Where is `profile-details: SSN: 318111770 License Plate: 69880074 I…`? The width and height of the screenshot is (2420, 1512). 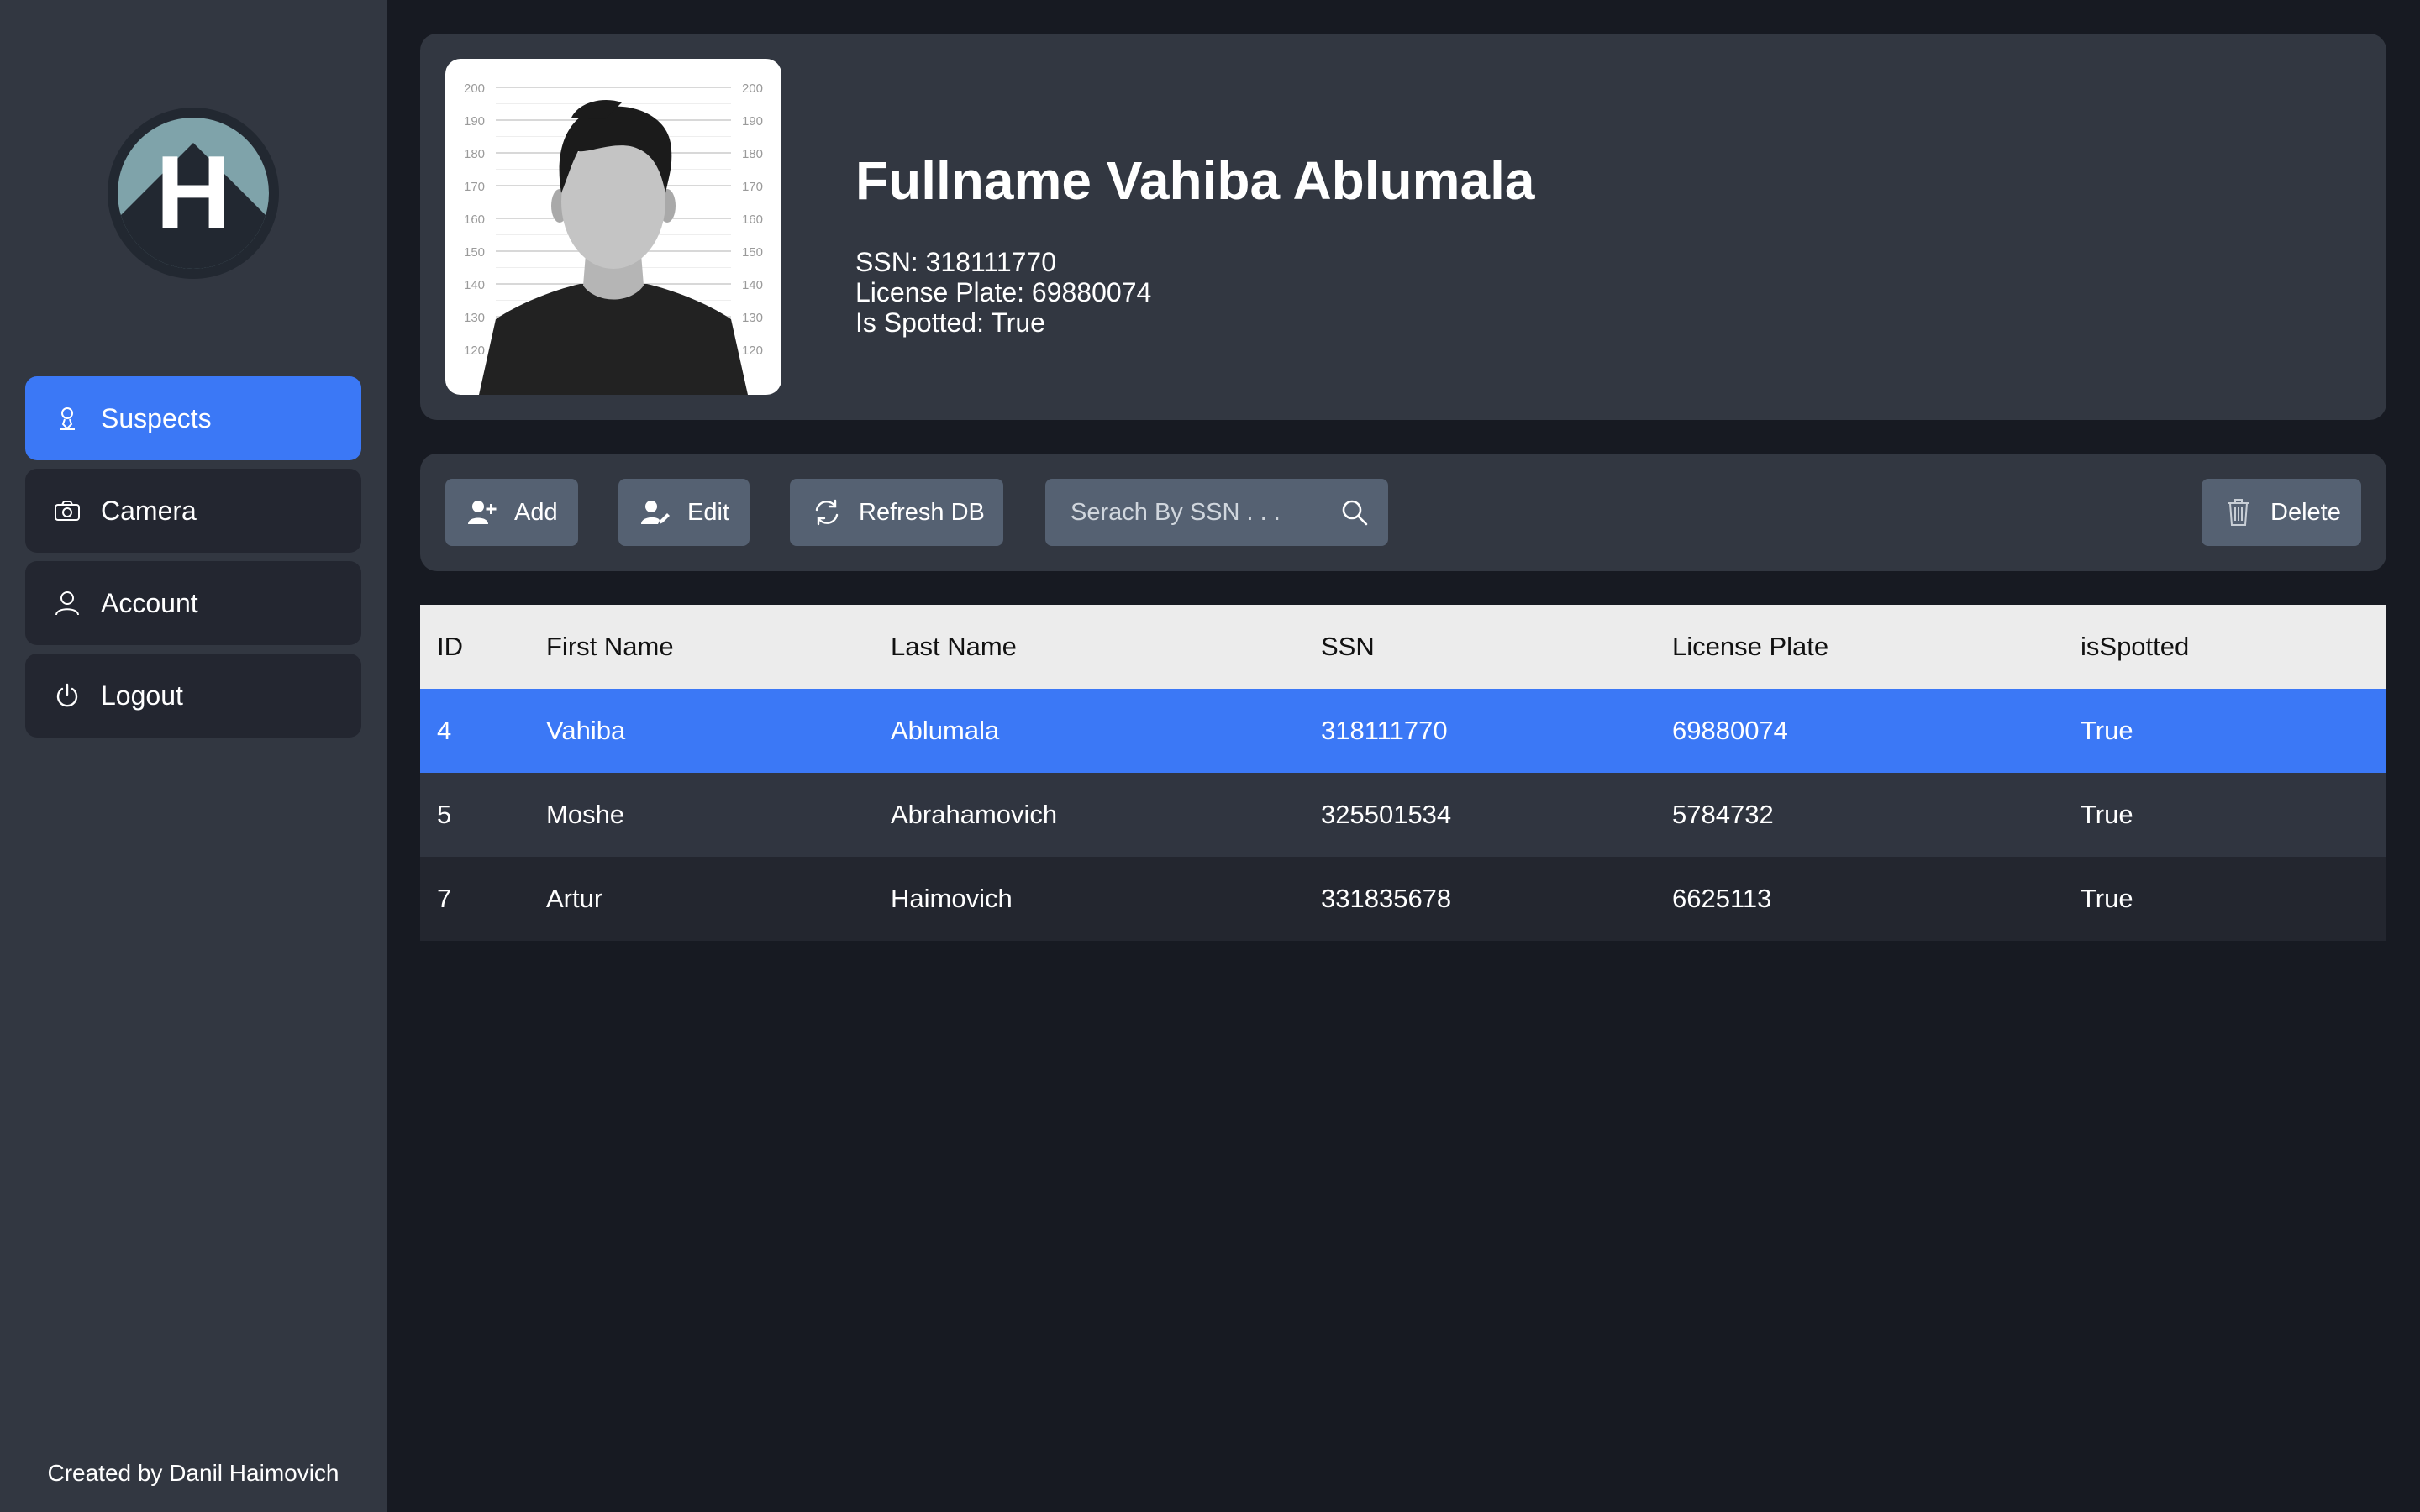 profile-details: SSN: 318111770 License Plate: 69880074 I… is located at coordinates (1003, 292).